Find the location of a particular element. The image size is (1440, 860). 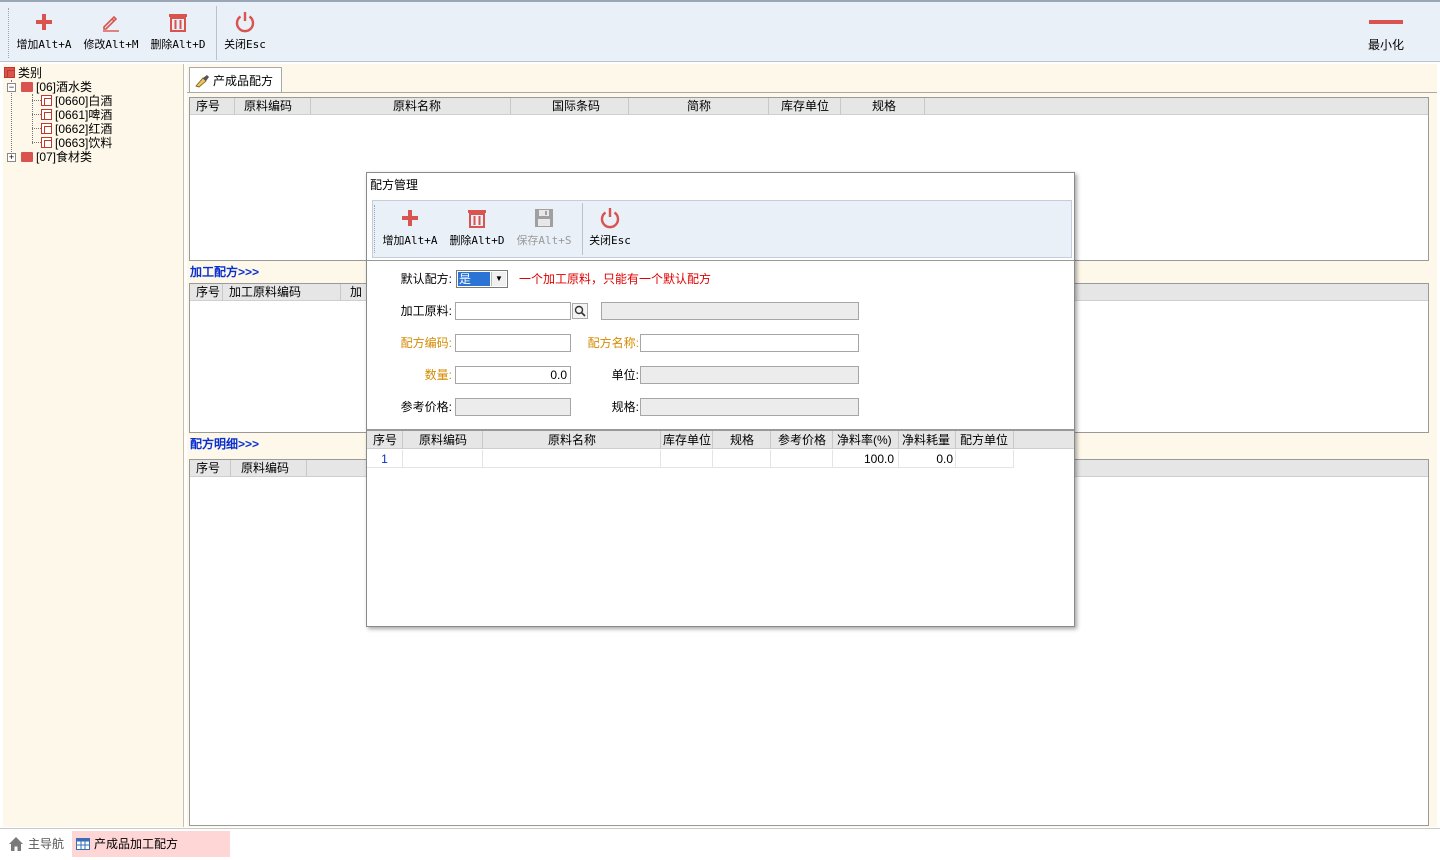

tab-label: 产成品配方 is located at coordinates (243, 80).